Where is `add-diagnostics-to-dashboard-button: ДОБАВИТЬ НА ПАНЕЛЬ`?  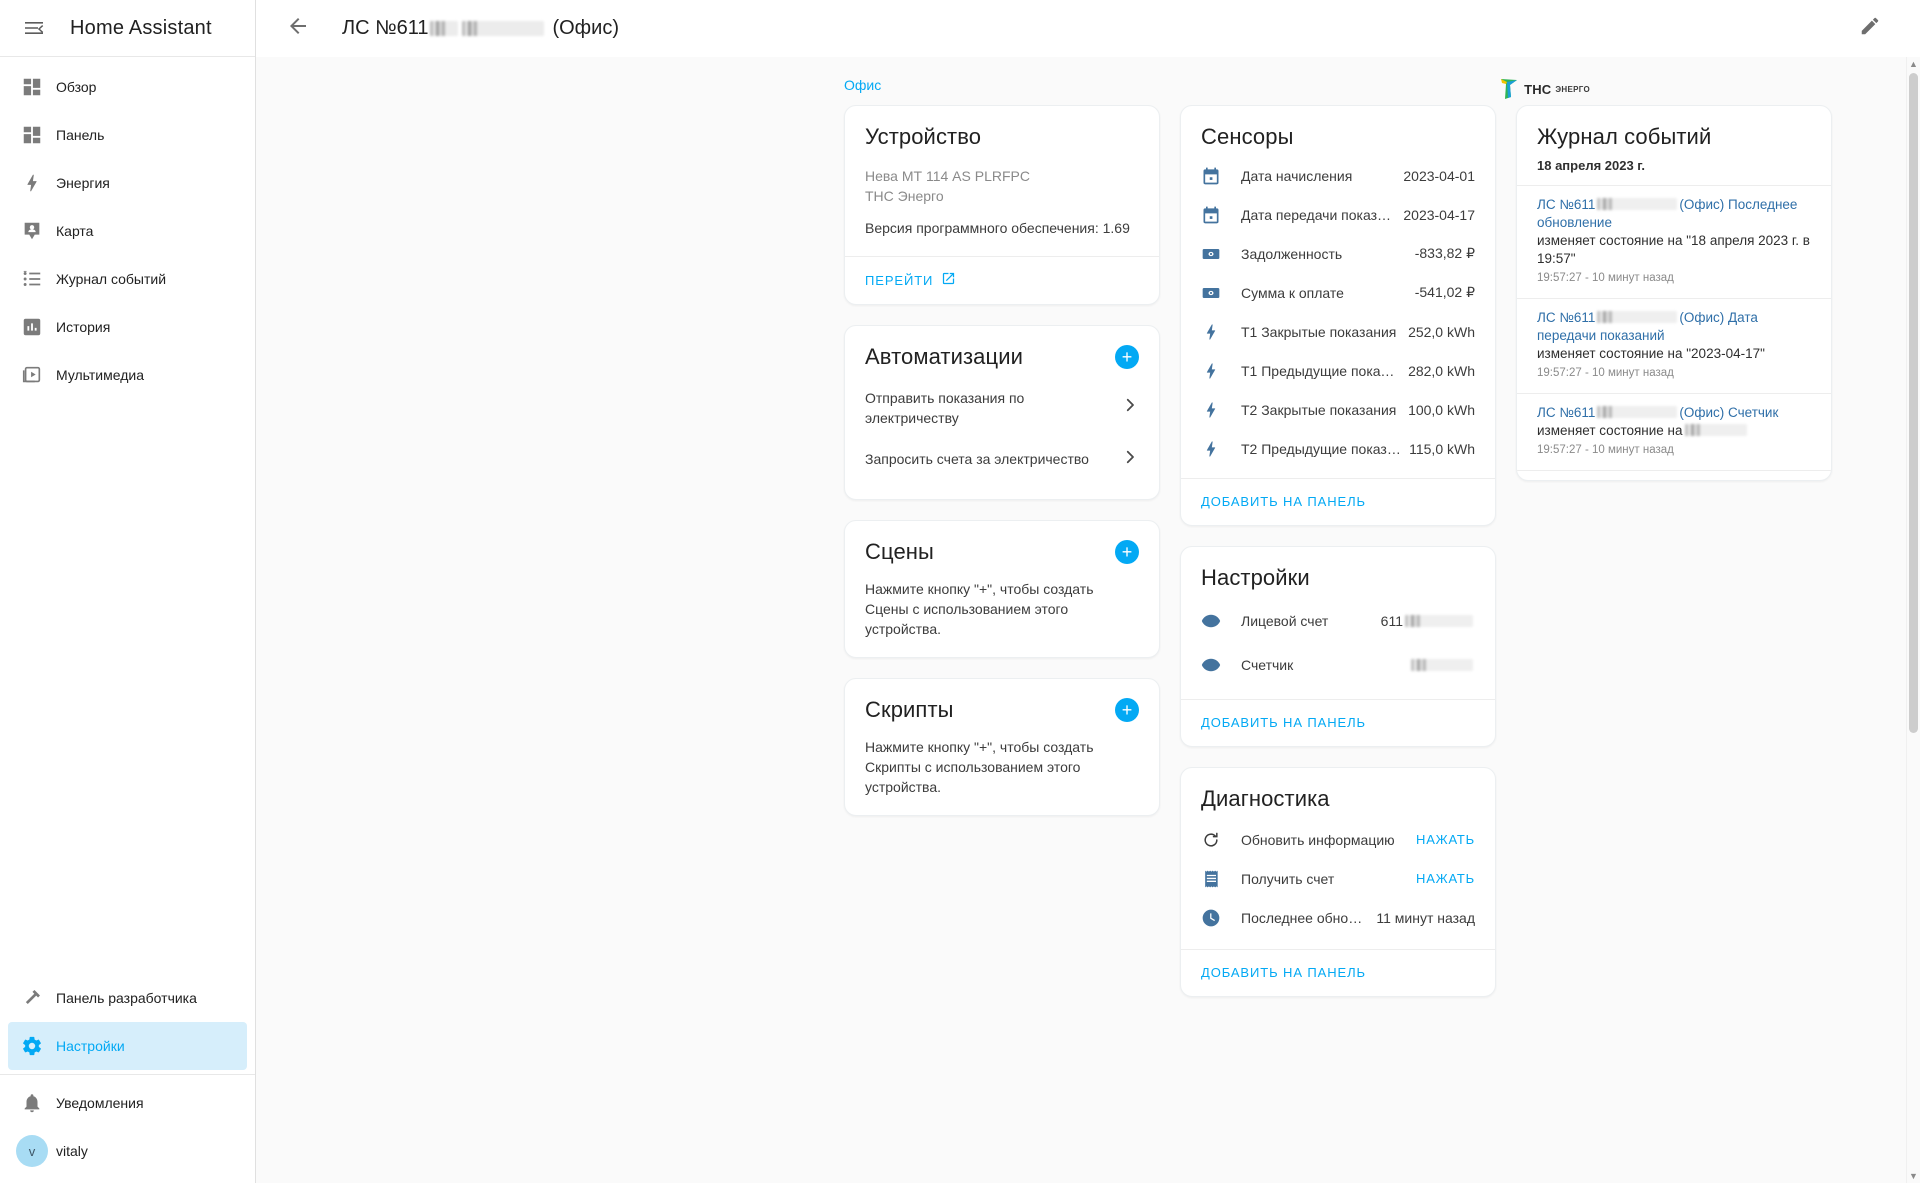 add-diagnostics-to-dashboard-button: ДОБАВИТЬ НА ПАНЕЛЬ is located at coordinates (1283, 972).